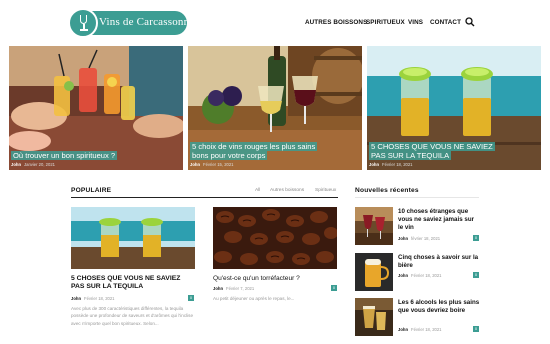  I want to click on article-title: Qu'est-ce qu'un torréfacteur ?, so click(275, 279).